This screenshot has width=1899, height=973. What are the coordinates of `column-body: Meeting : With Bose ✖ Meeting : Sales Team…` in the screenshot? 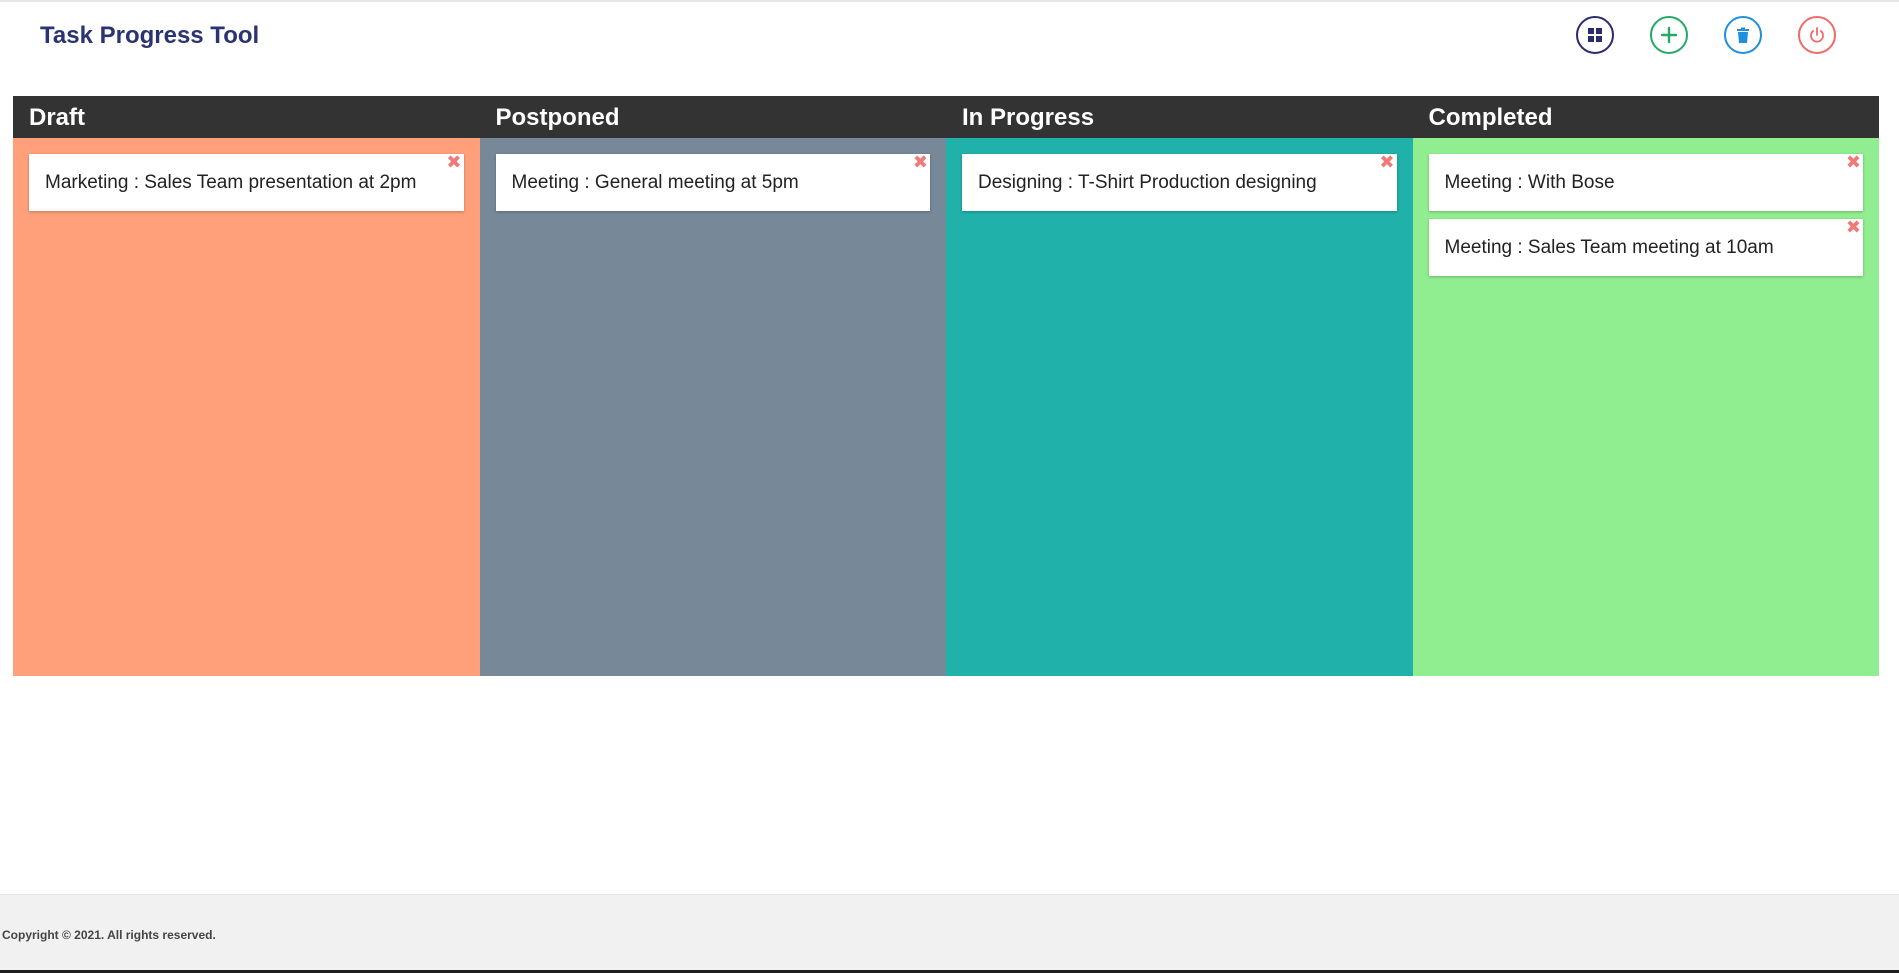 It's located at (1645, 407).